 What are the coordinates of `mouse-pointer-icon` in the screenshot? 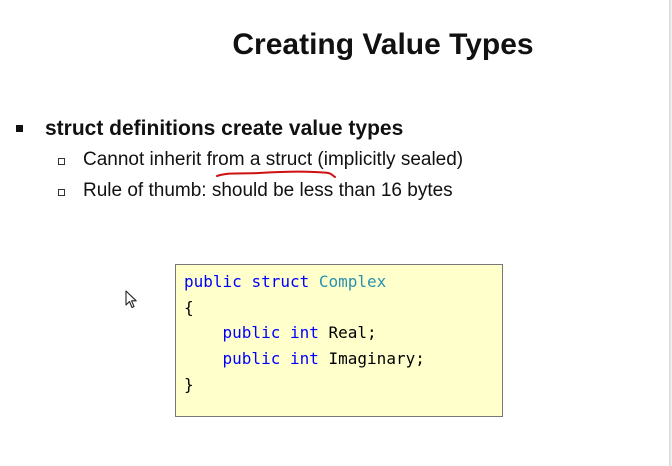 It's located at (131, 299).